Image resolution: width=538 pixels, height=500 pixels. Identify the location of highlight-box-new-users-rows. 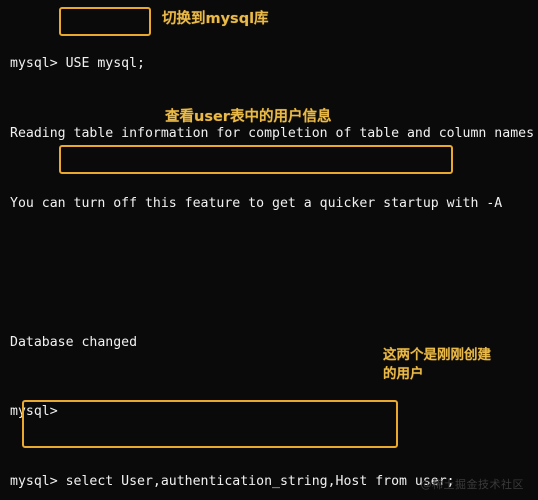
(210, 424).